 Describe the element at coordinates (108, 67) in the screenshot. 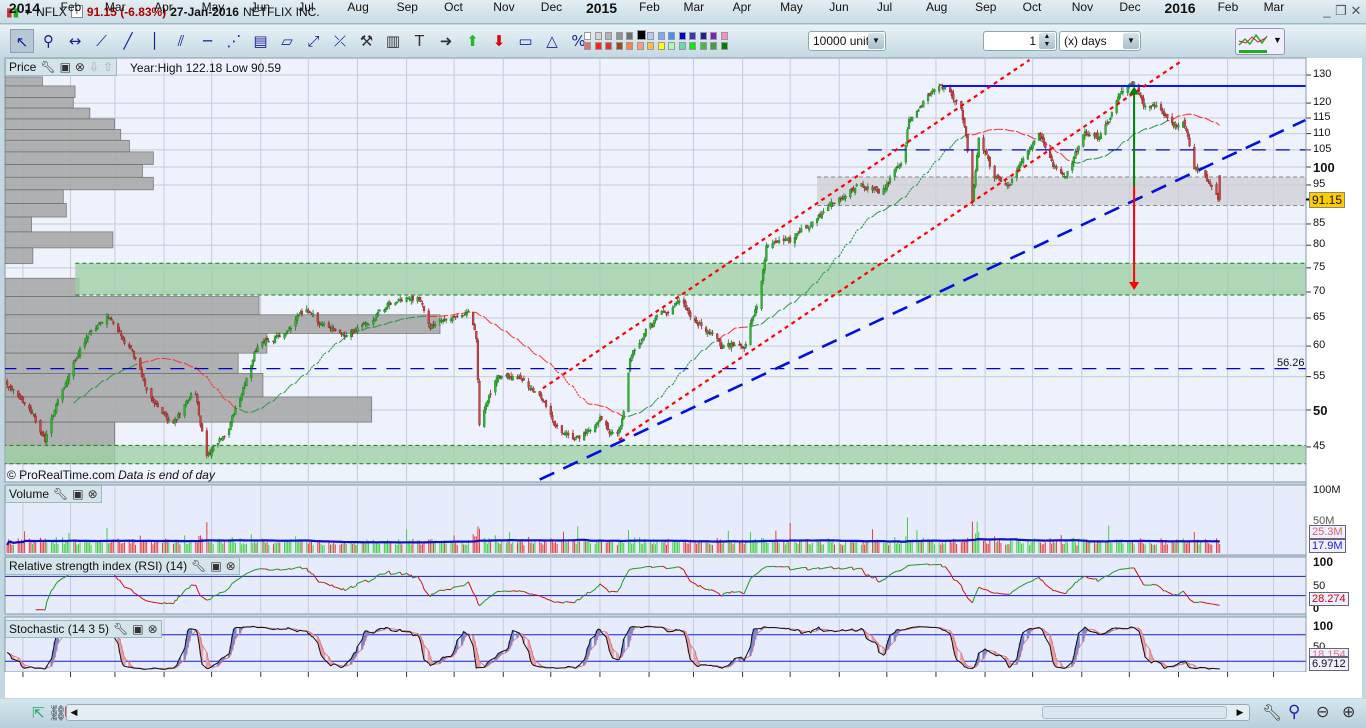

I see `move-up-icon: ⇧` at that location.